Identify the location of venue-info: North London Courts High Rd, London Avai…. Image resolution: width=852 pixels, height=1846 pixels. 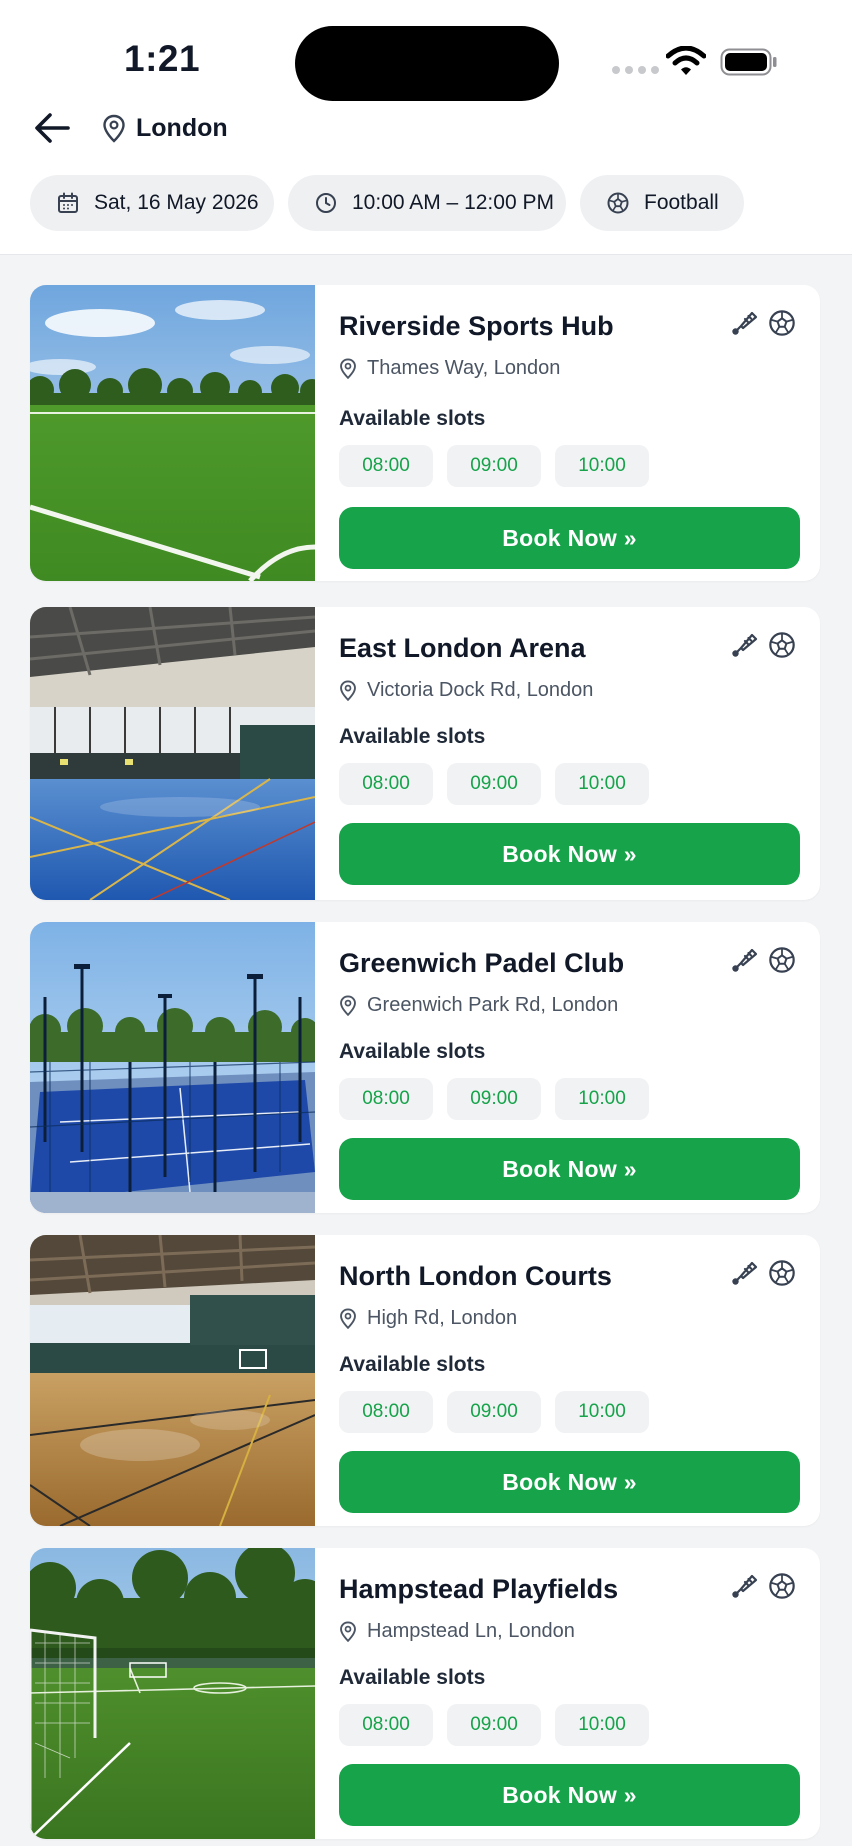
(569, 1380).